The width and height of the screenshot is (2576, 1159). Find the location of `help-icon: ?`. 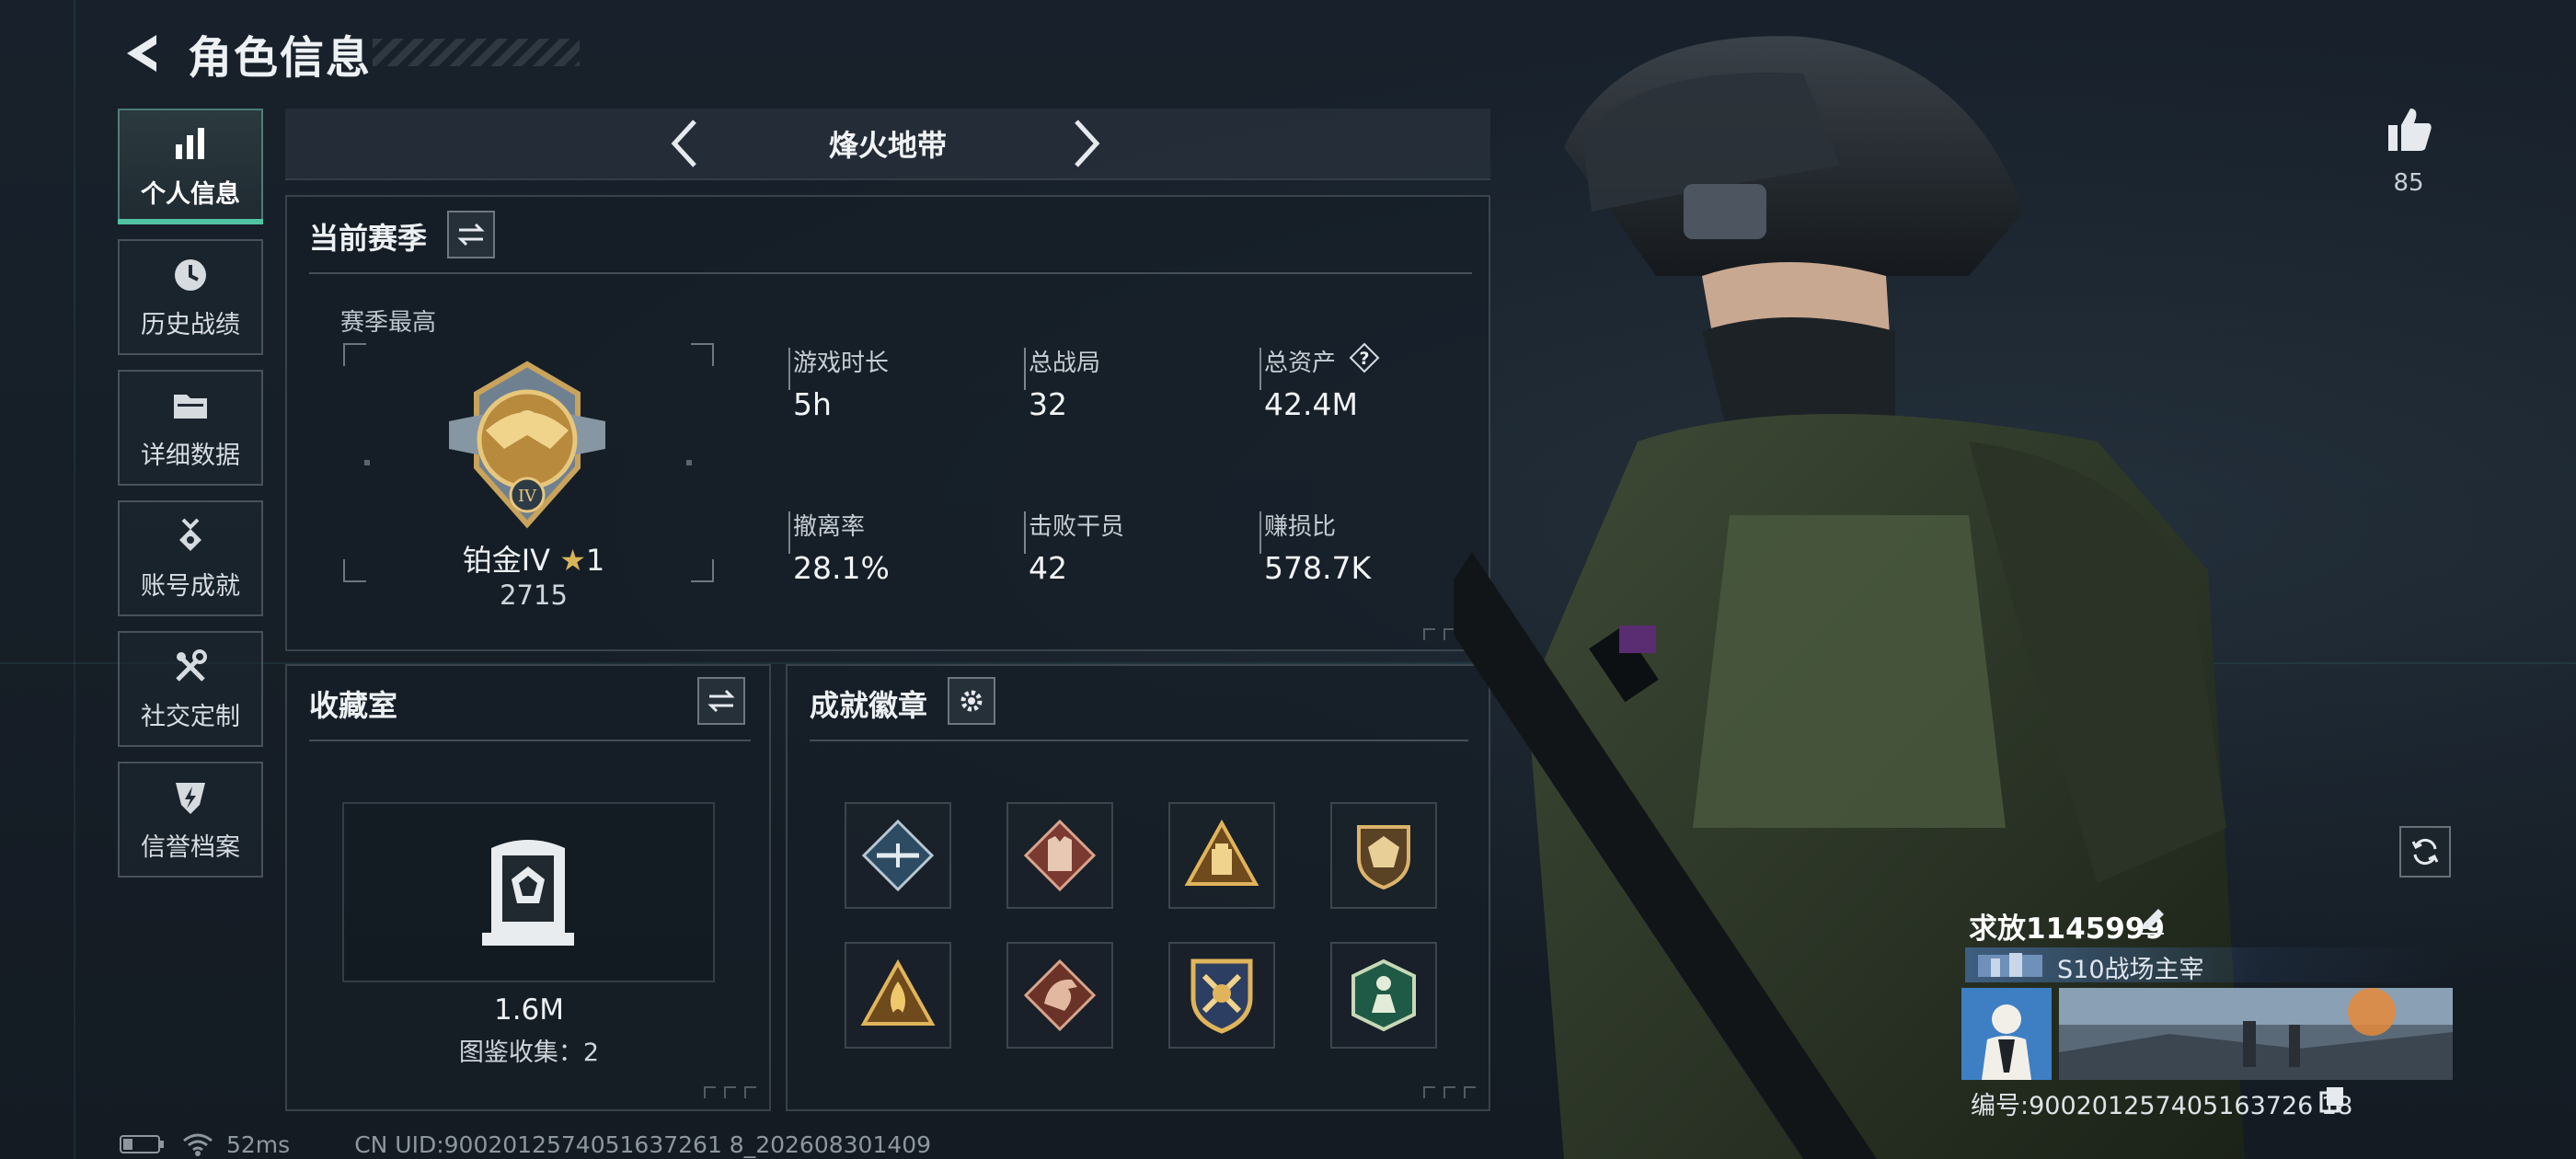

help-icon: ? is located at coordinates (1364, 357).